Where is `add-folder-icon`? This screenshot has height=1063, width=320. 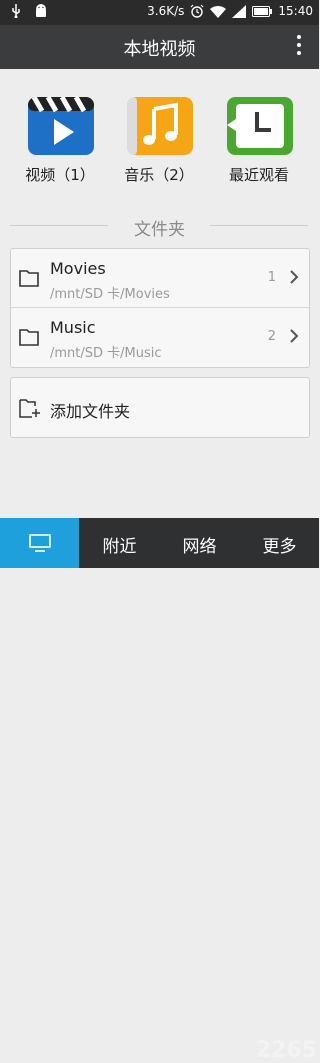
add-folder-icon is located at coordinates (29, 408).